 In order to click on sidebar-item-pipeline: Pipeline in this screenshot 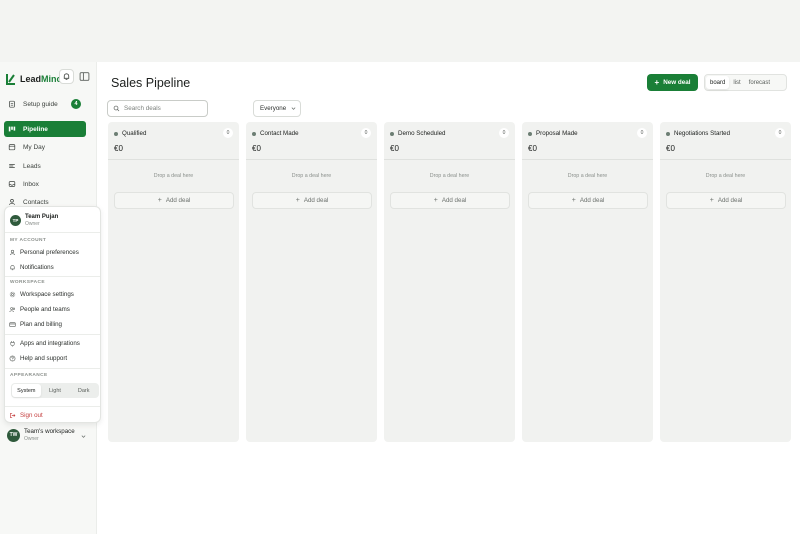, I will do `click(45, 129)`.